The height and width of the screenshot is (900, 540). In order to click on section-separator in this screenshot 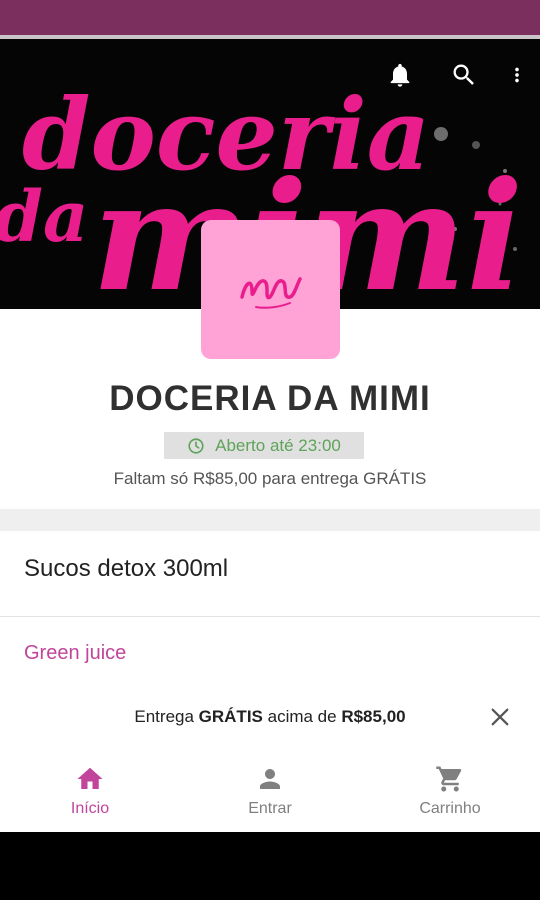, I will do `click(270, 520)`.